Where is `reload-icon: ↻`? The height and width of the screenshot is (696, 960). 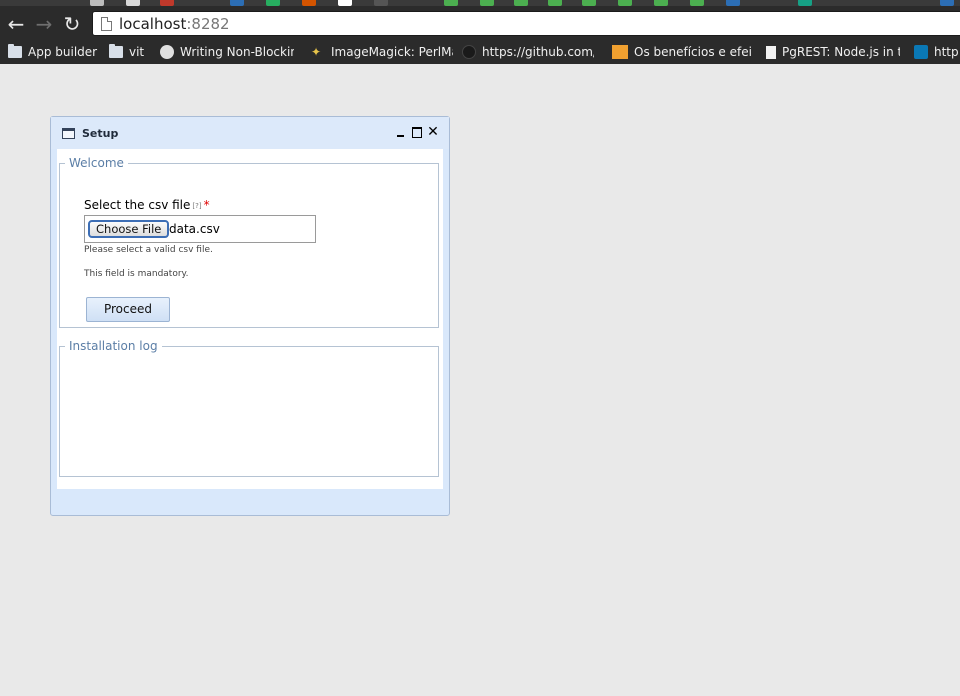 reload-icon: ↻ is located at coordinates (72, 24).